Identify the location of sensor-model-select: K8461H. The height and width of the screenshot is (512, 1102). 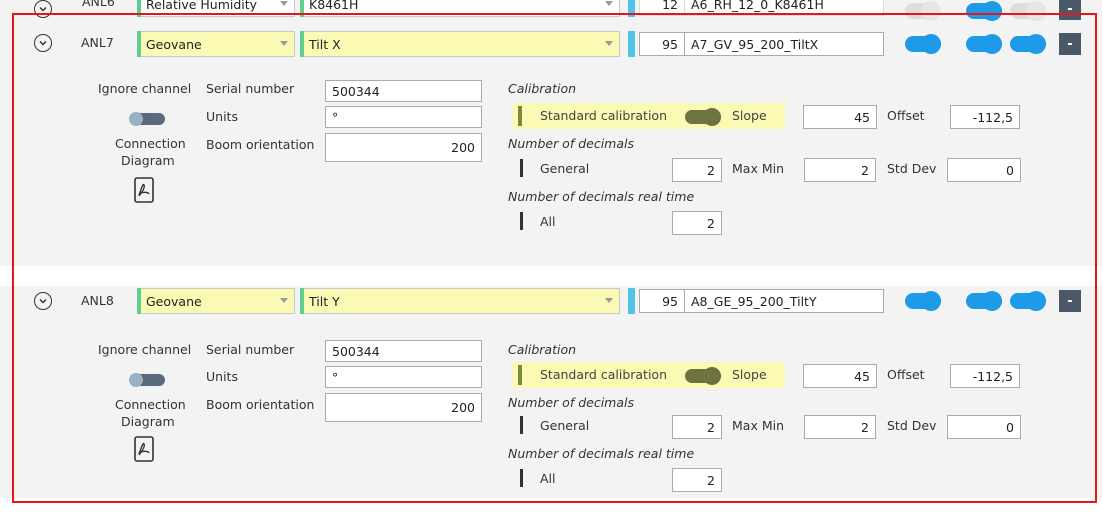
(460, 8).